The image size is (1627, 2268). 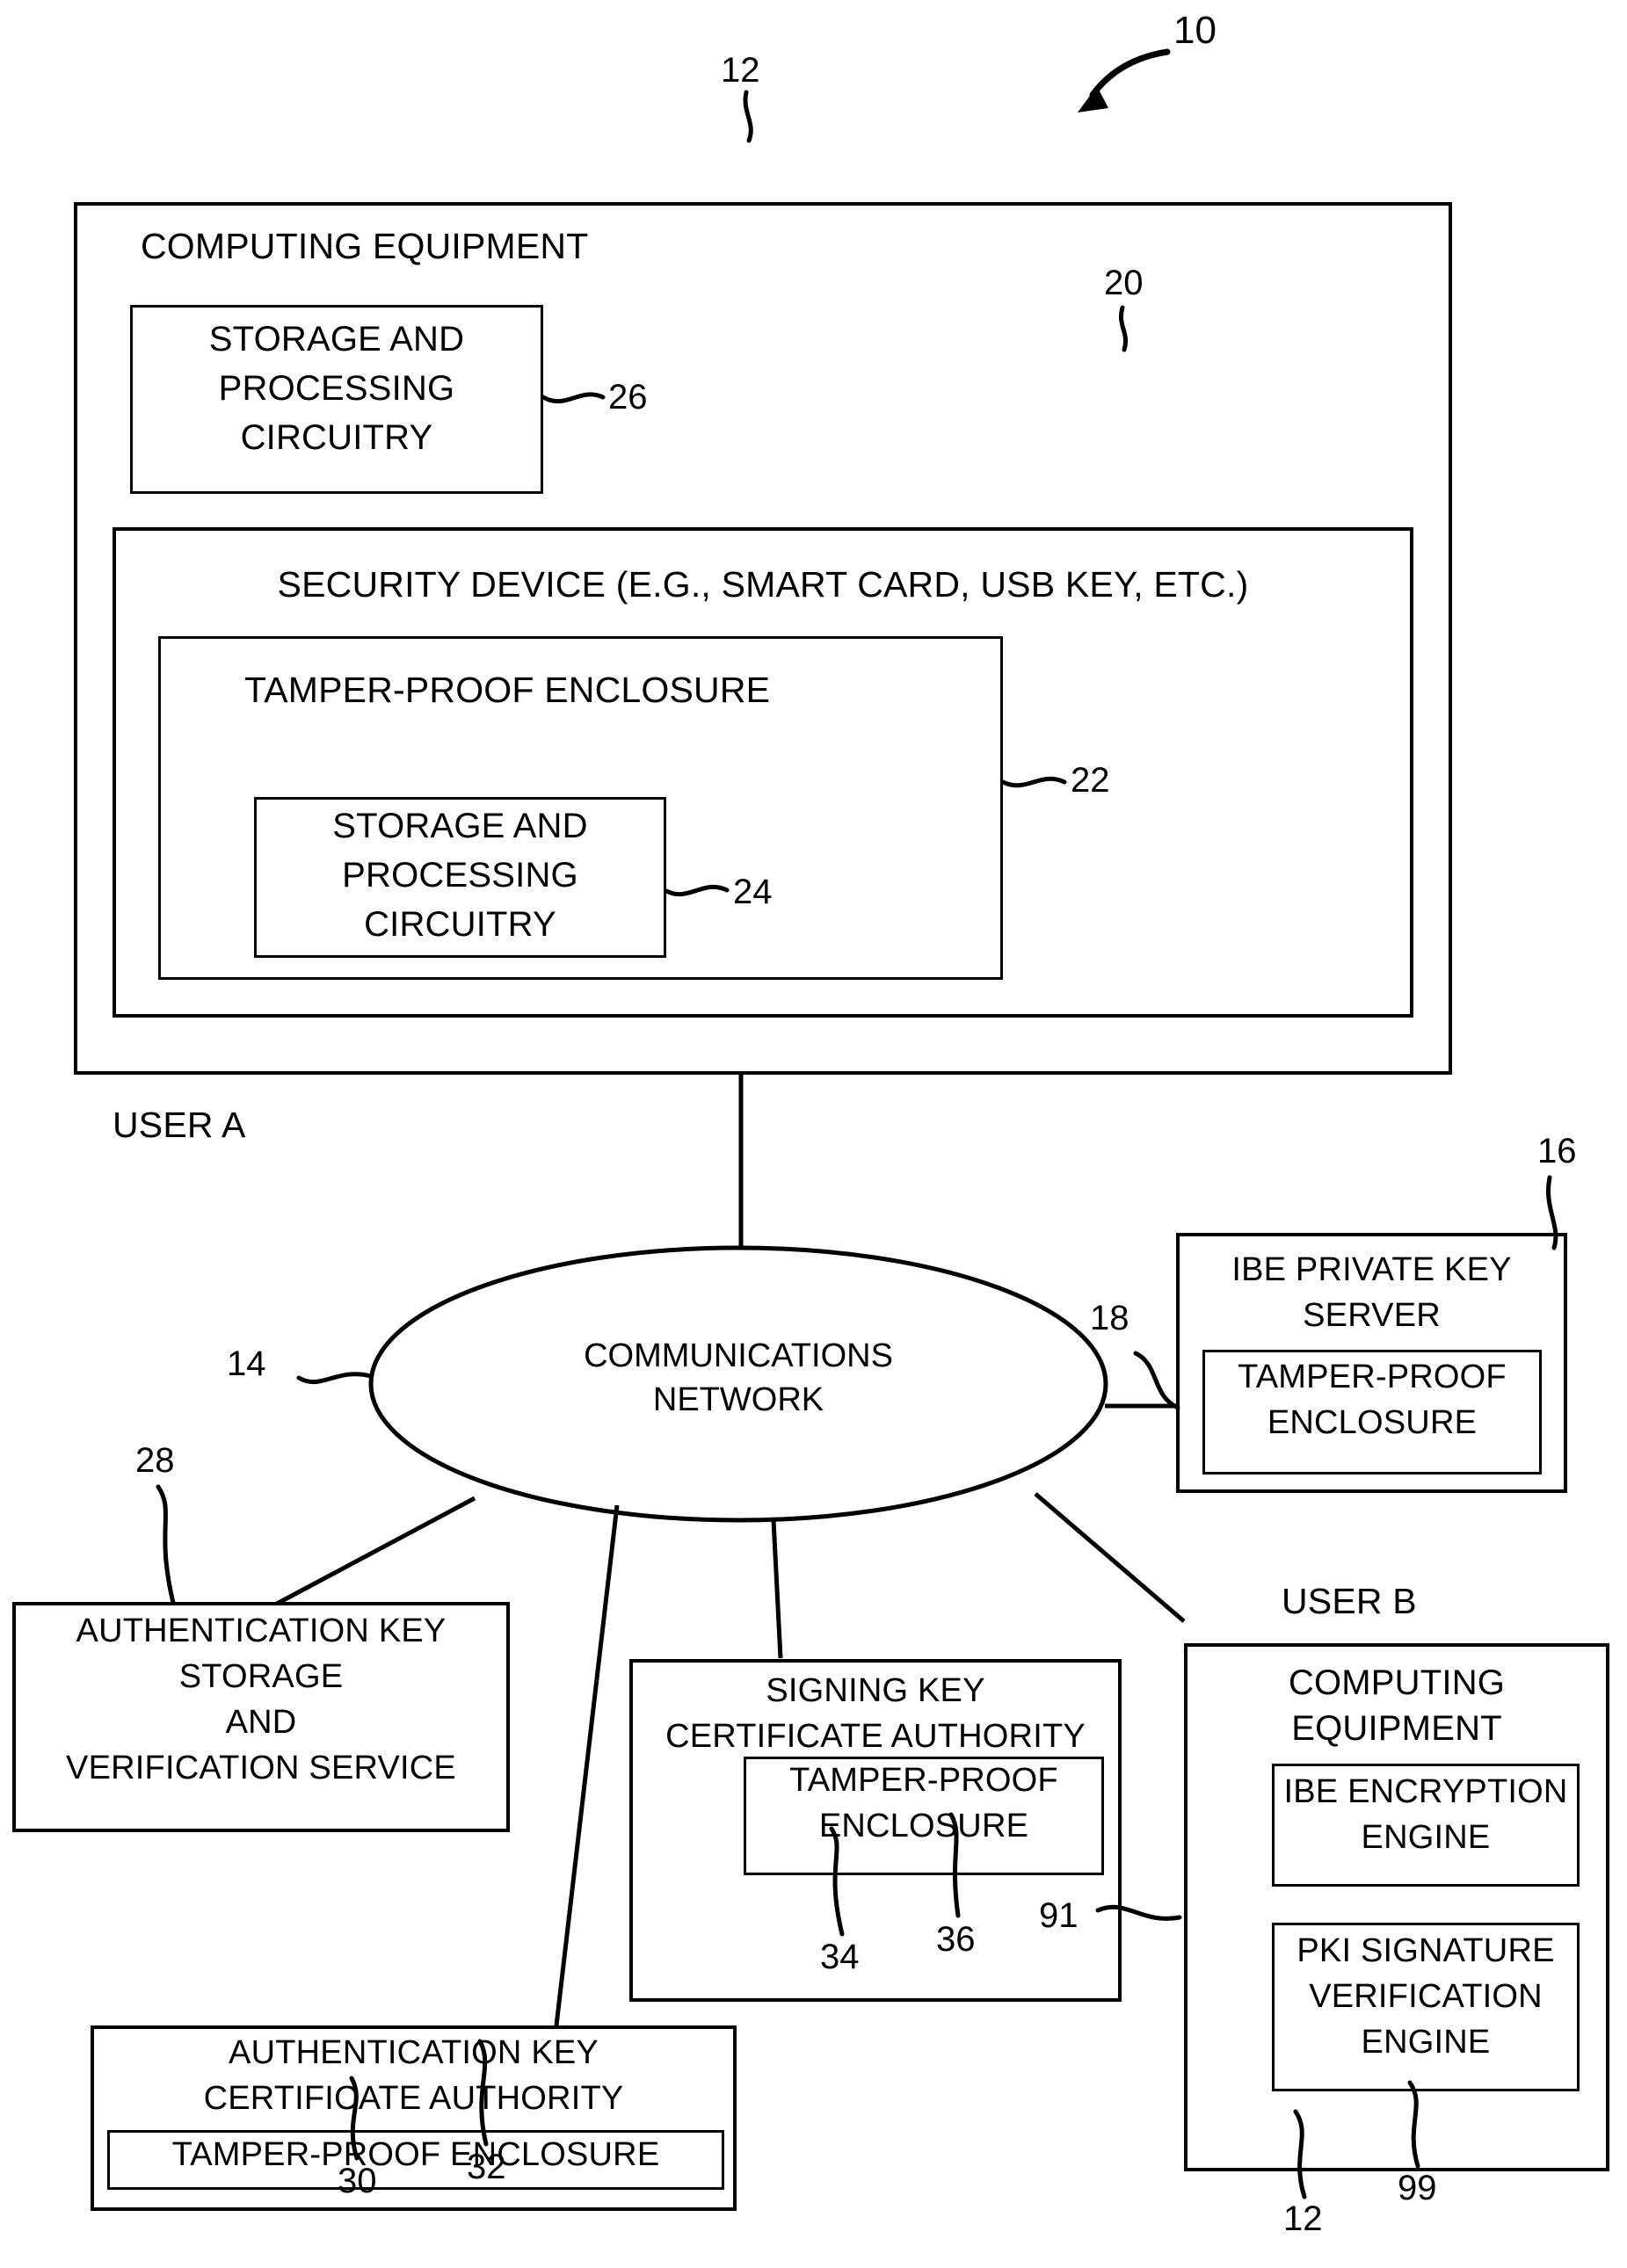 I want to click on ref-20: 20, so click(x=1124, y=283).